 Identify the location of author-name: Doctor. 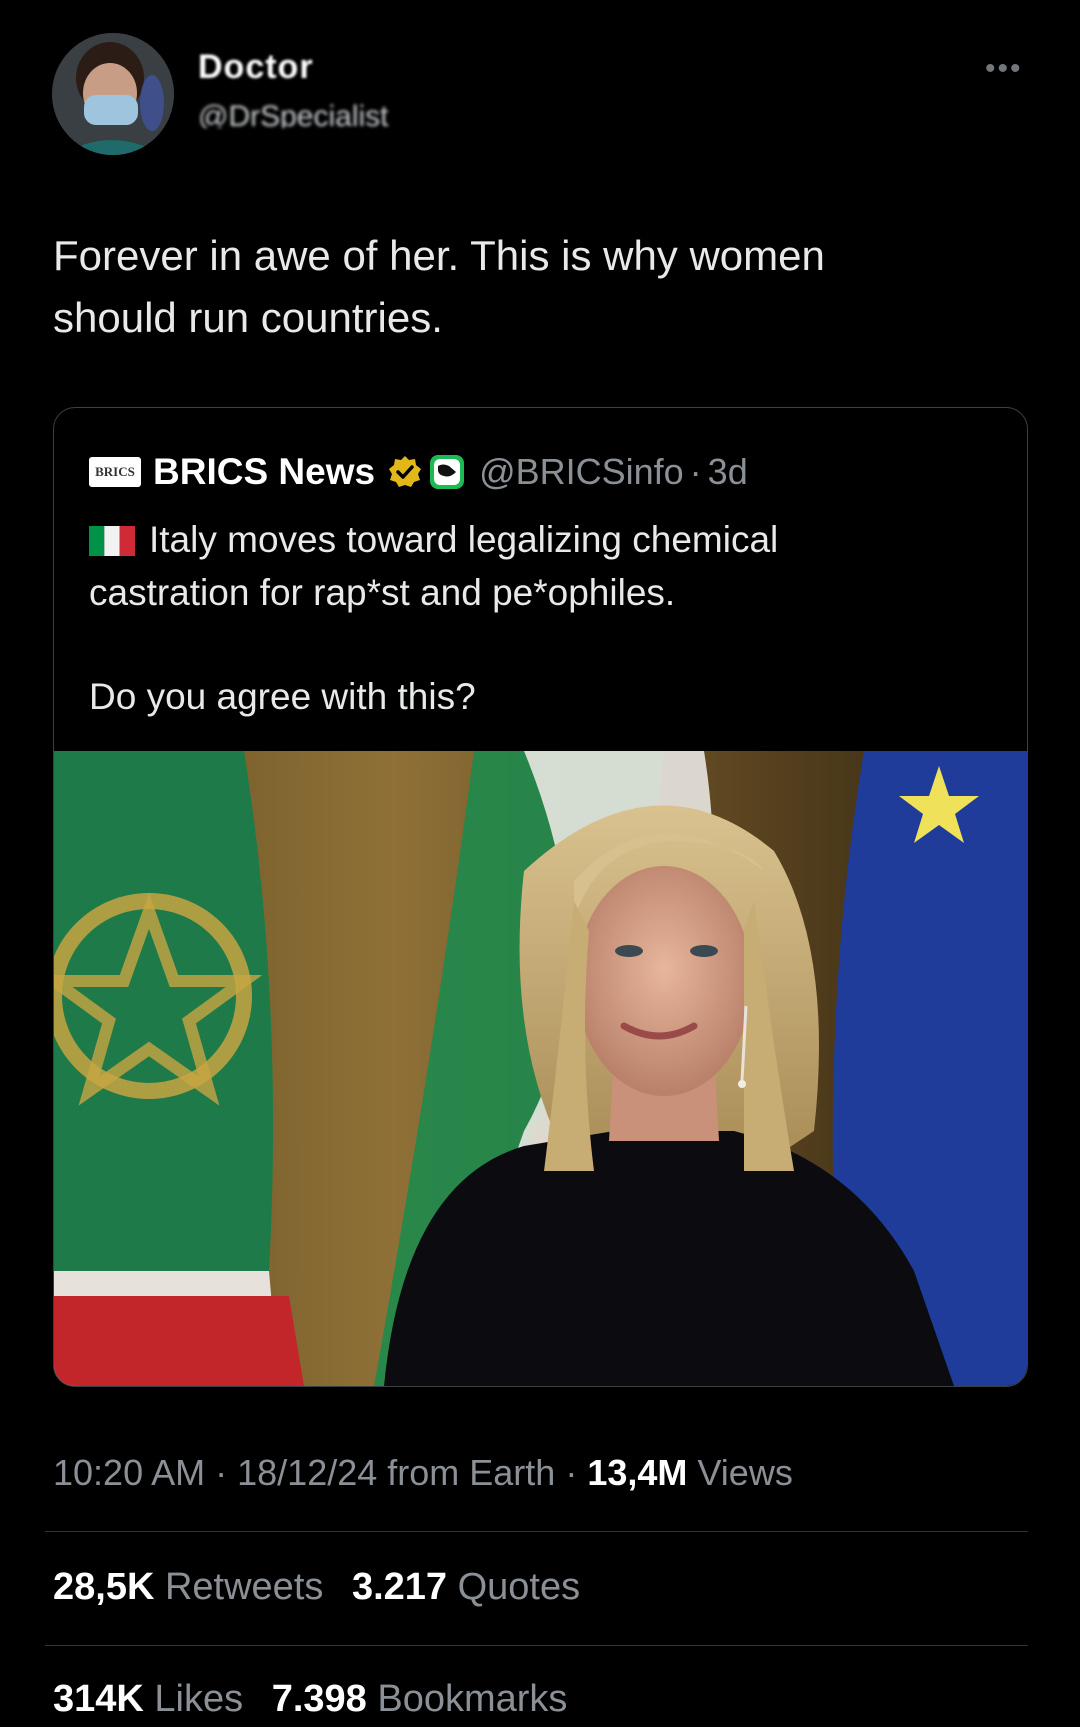
(256, 66).